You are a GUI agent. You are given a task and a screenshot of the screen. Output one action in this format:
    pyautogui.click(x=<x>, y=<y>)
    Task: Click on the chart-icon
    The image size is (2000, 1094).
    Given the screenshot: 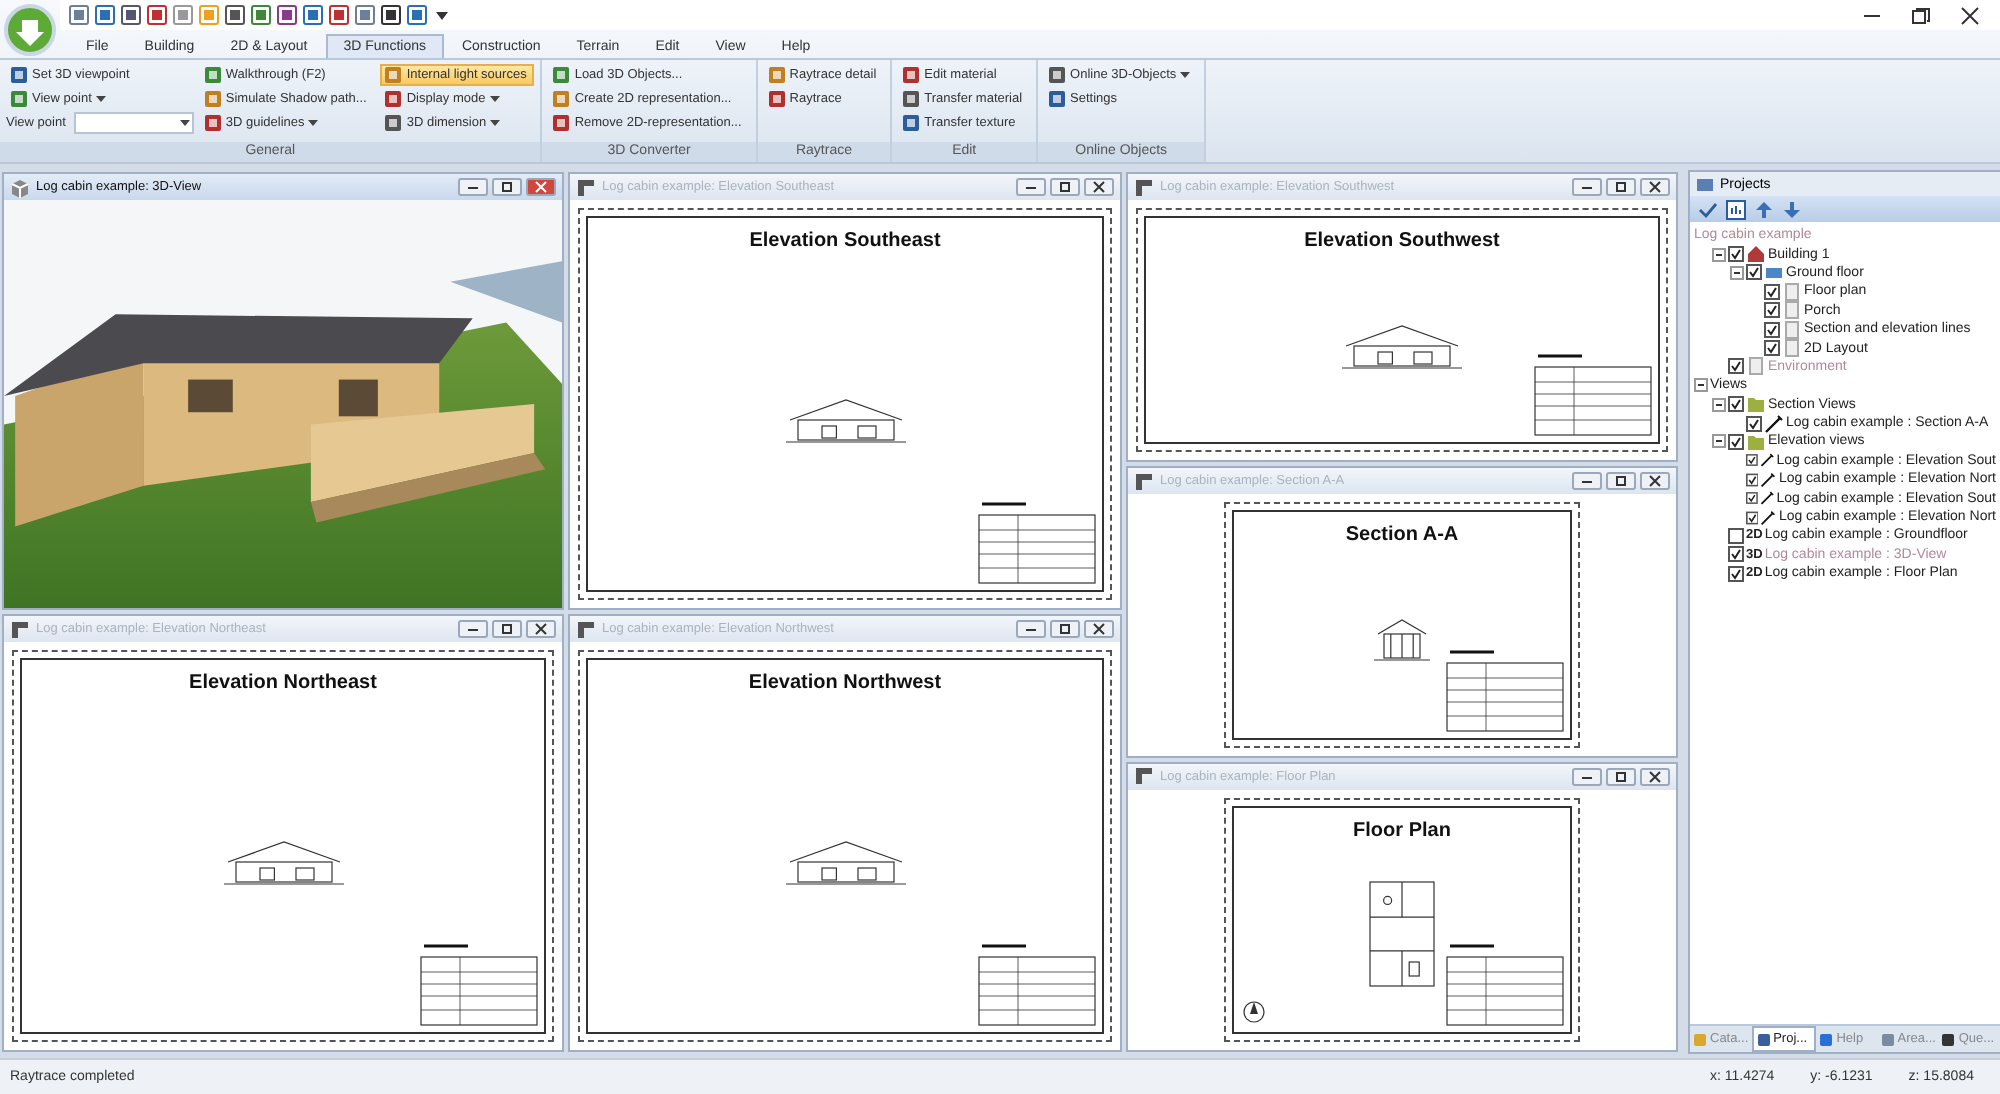 What is the action you would take?
    pyautogui.click(x=1736, y=209)
    